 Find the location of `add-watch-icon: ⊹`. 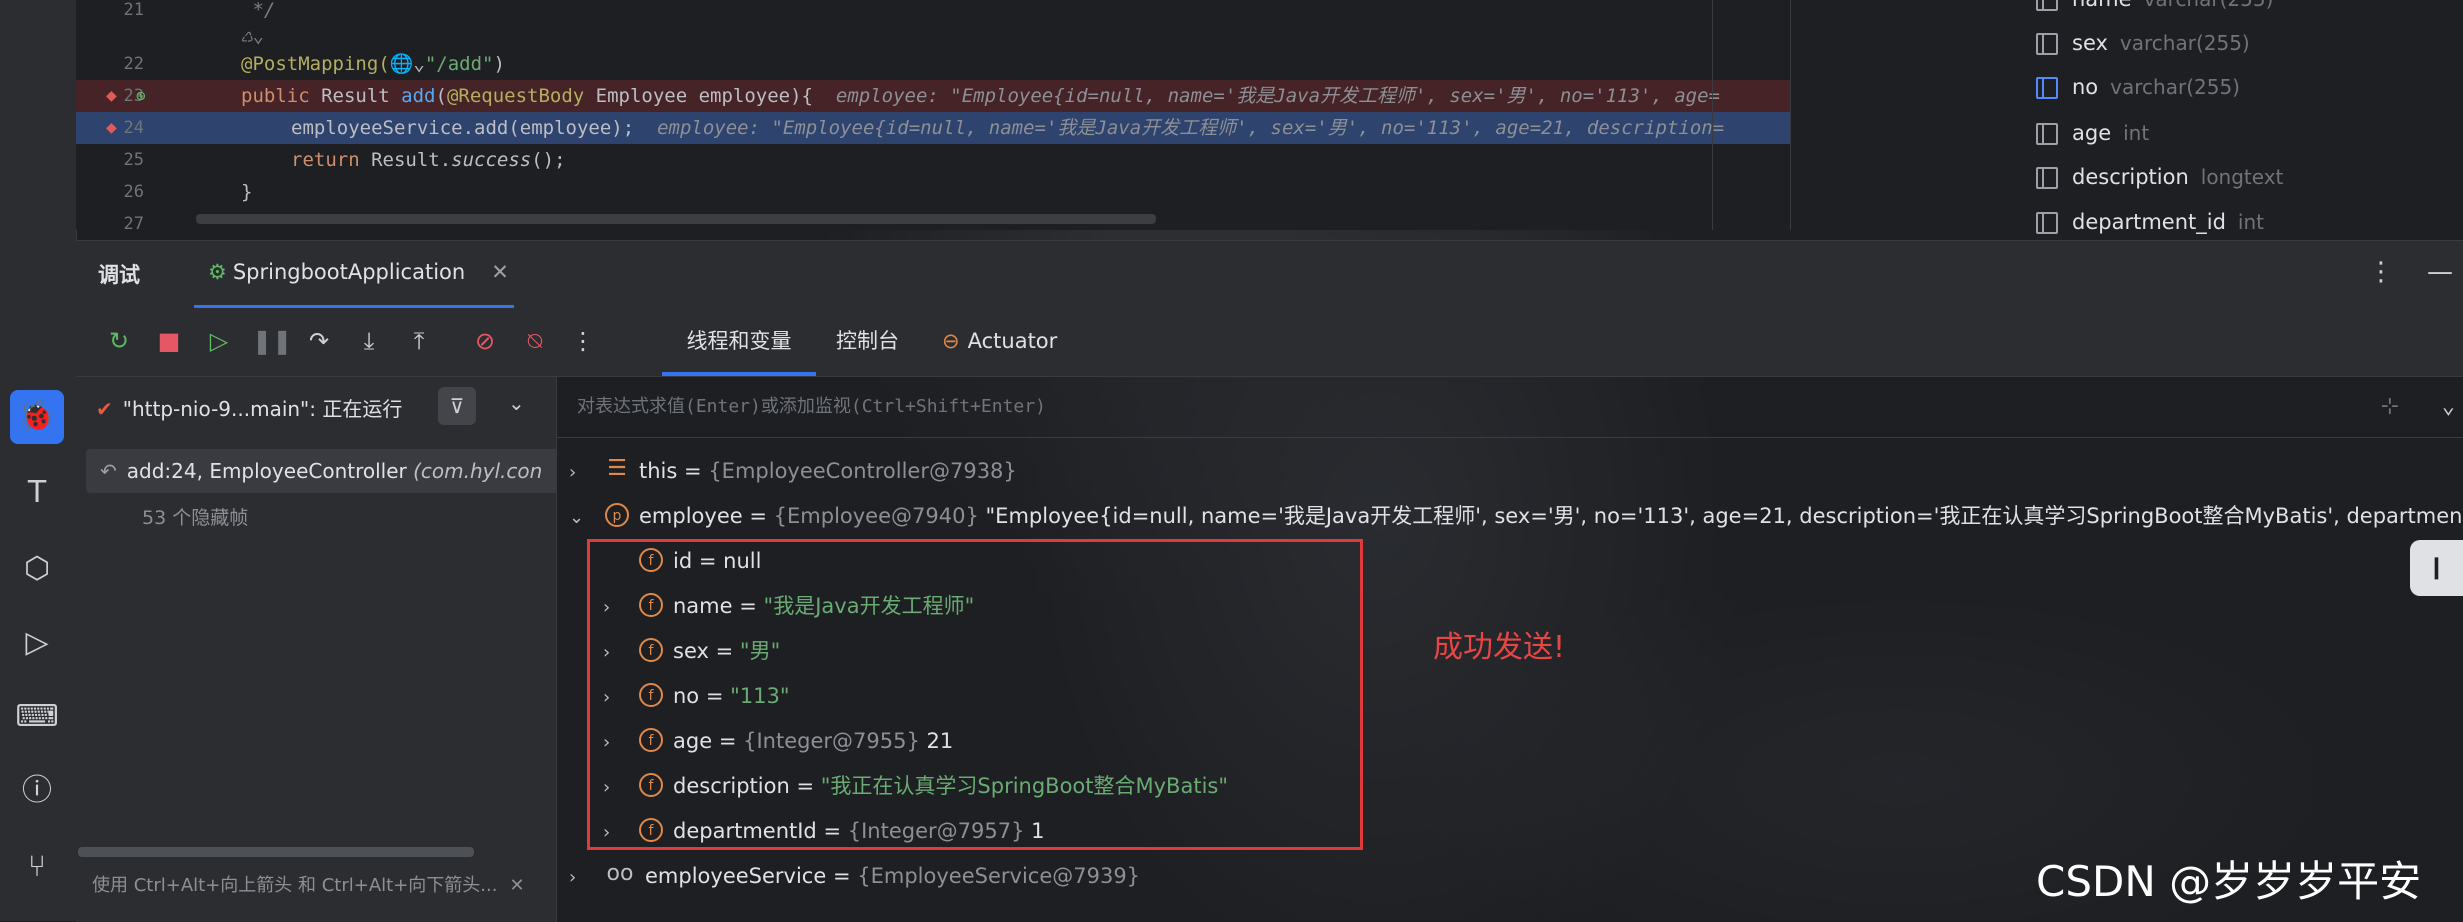

add-watch-icon: ⊹ is located at coordinates (2390, 407).